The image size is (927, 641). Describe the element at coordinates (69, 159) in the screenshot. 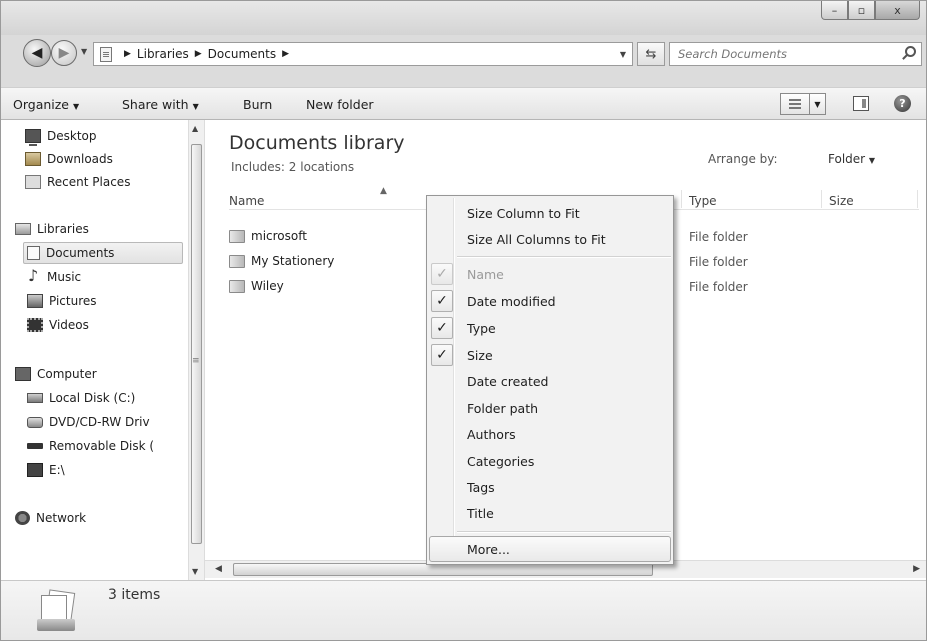

I see `nav-item-downloads: Downloads` at that location.